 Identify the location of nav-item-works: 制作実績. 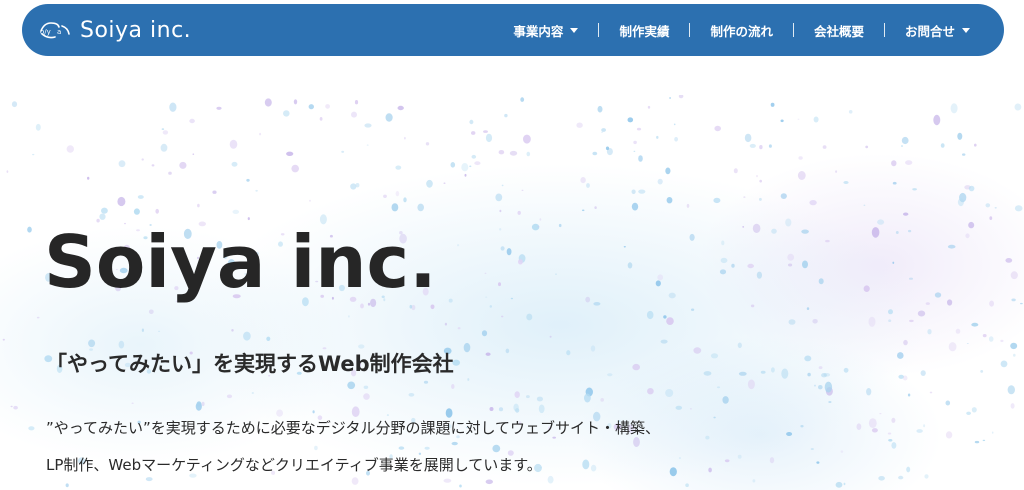
(644, 30).